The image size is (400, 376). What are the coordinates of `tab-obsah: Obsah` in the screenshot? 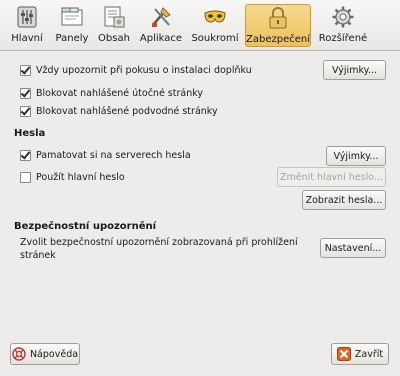 It's located at (114, 25).